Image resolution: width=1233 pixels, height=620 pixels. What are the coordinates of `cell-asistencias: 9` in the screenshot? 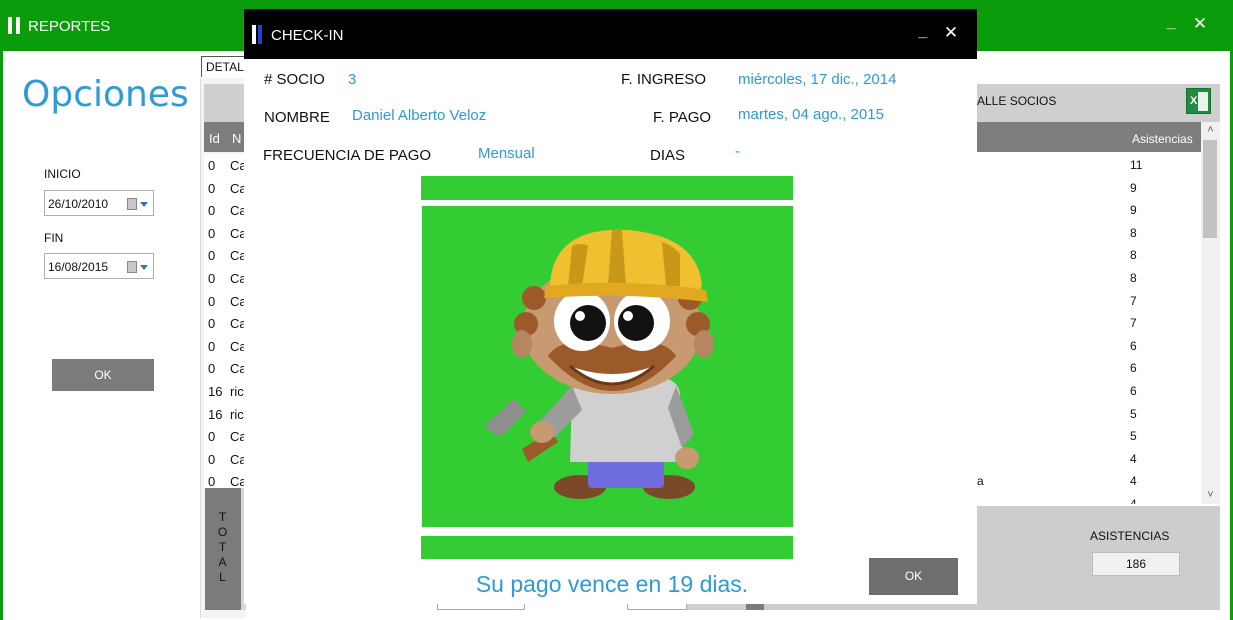 It's located at (1133, 187).